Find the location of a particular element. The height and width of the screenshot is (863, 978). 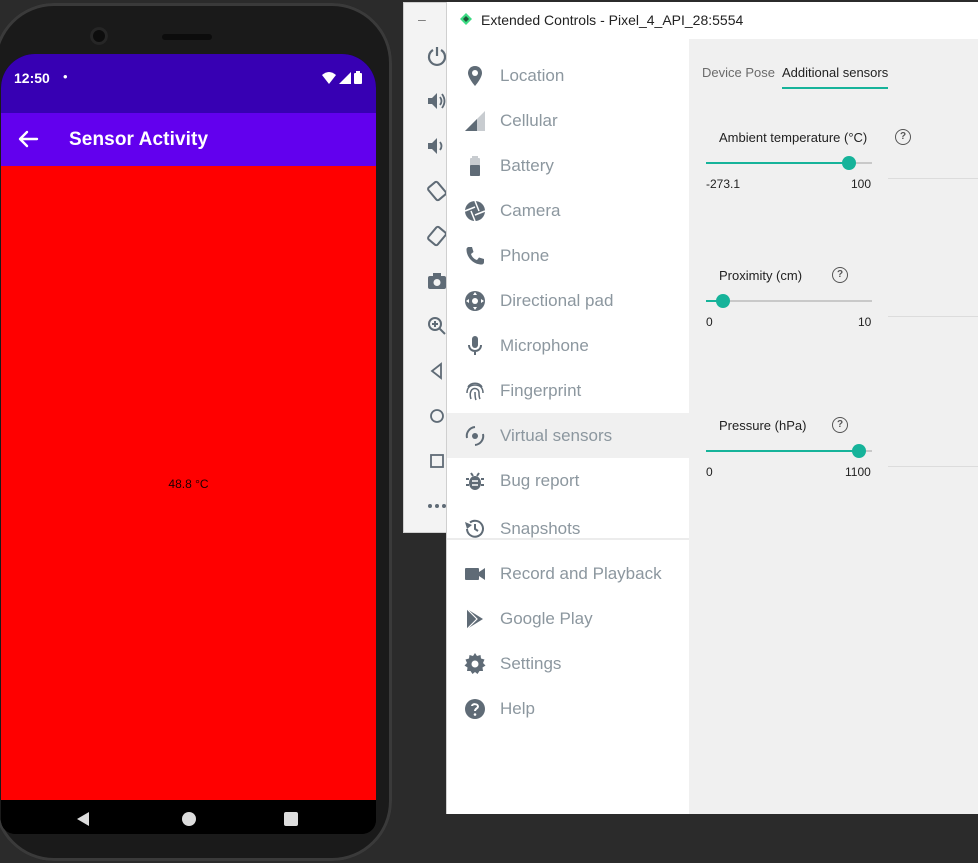

overview-square-icon is located at coordinates (437, 461).